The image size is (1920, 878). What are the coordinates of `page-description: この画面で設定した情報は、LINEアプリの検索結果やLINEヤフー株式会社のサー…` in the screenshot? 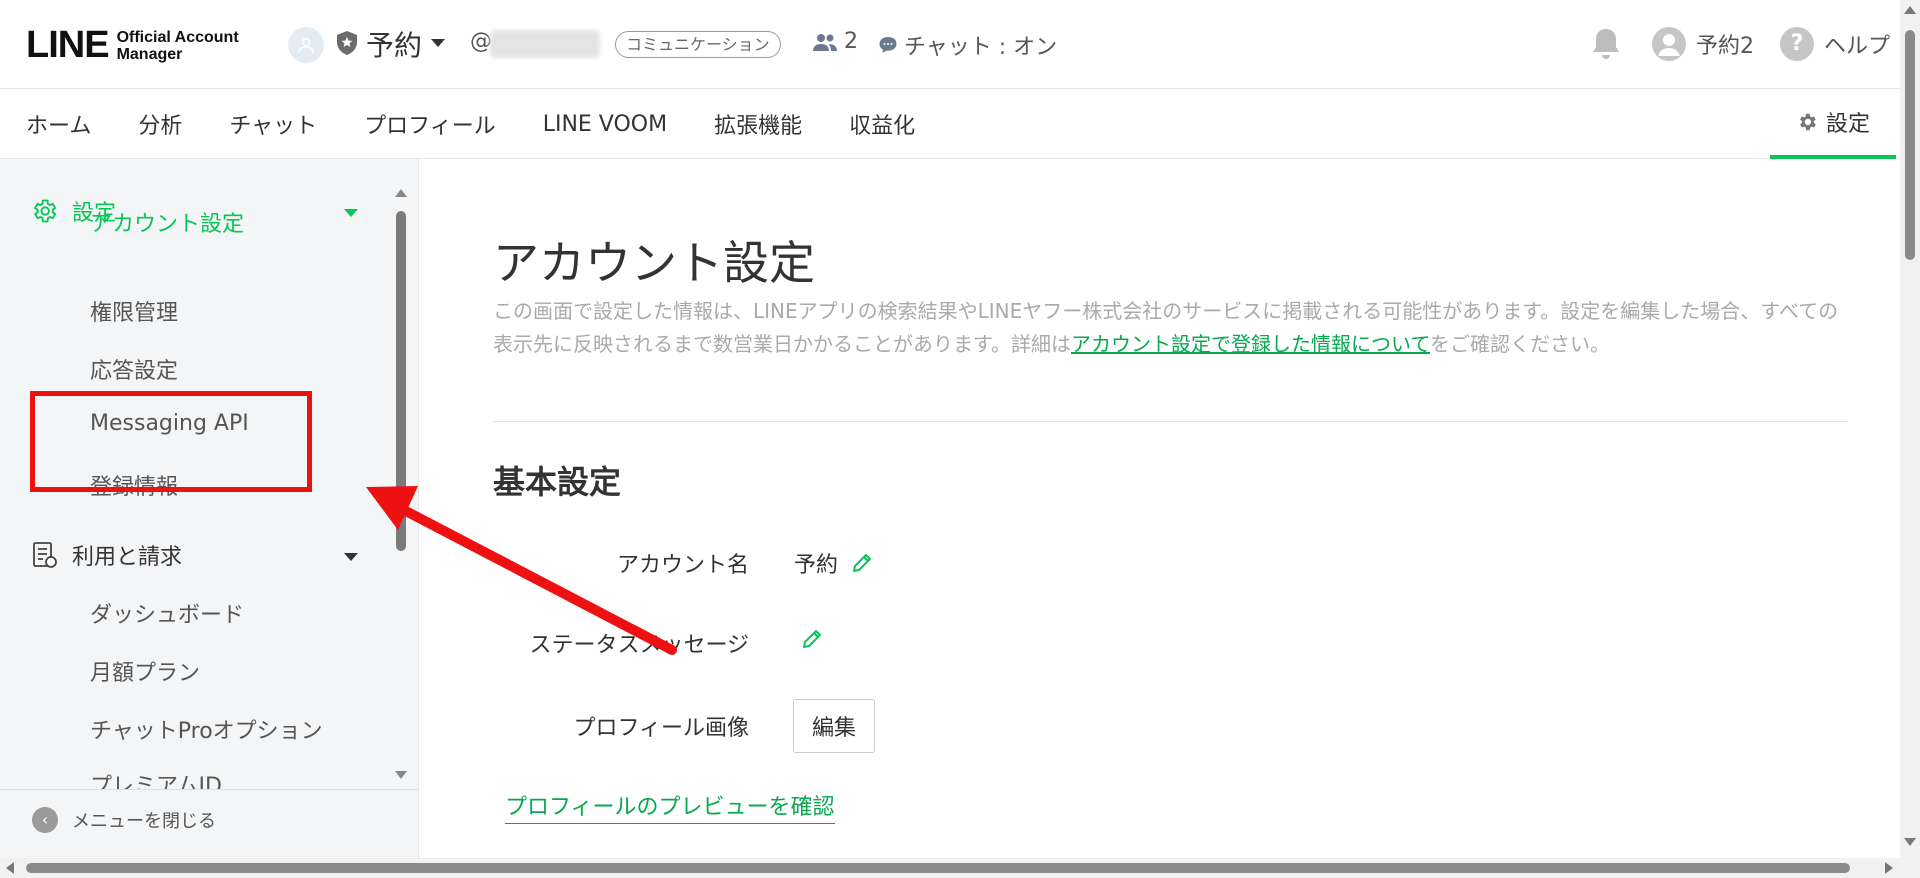 It's located at (1173, 328).